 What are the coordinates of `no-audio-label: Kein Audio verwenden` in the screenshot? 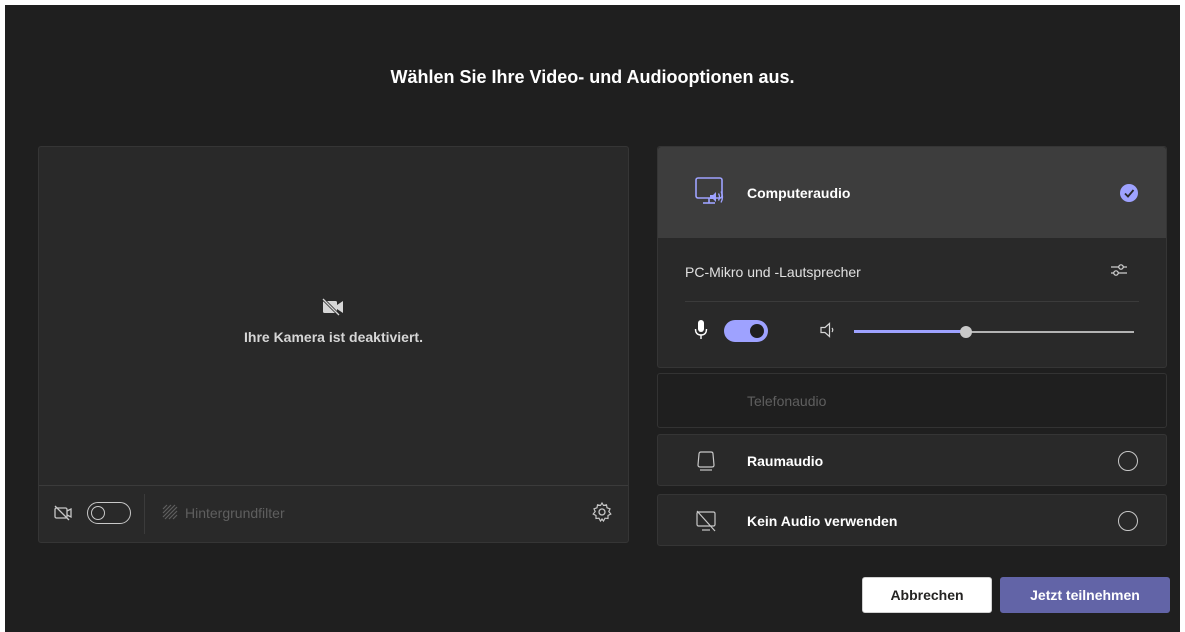 It's located at (822, 521).